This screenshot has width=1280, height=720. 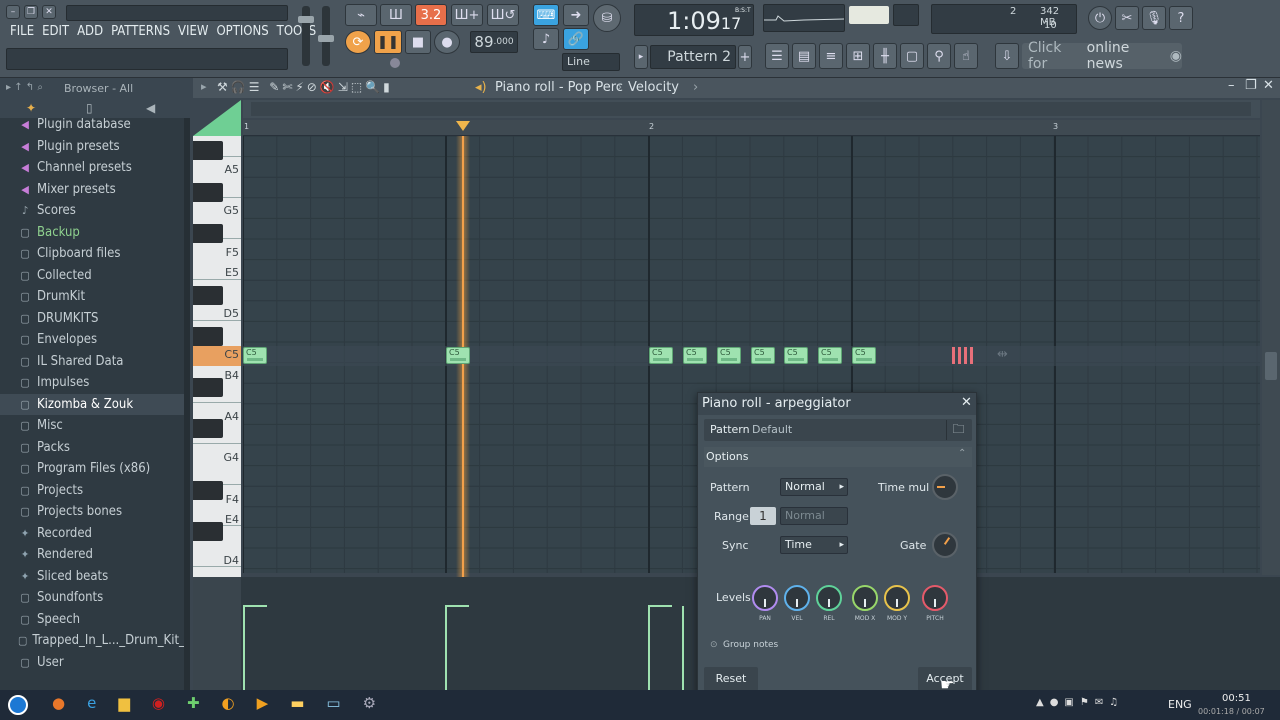 I want to click on pattern-prev-icon: ▸, so click(x=641, y=57).